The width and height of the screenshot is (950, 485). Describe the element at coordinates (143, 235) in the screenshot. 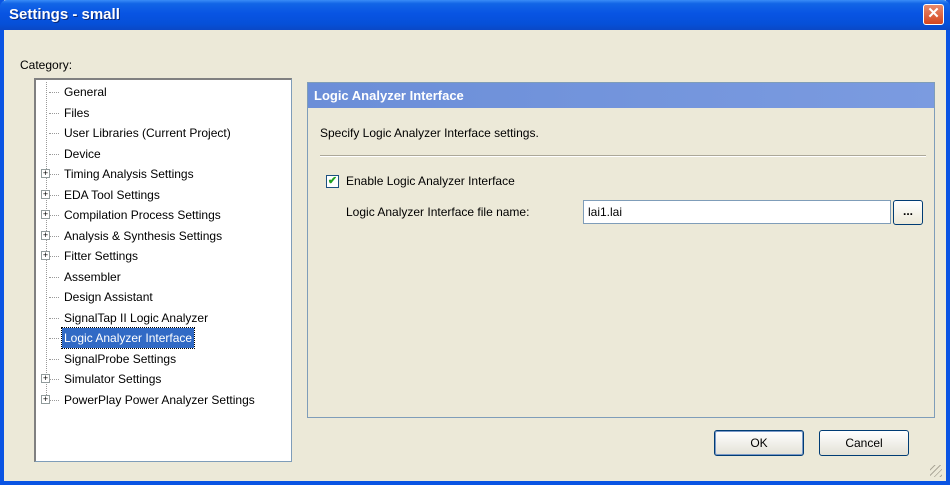

I see `tree-item-label: Analysis & Synthesis Settings` at that location.